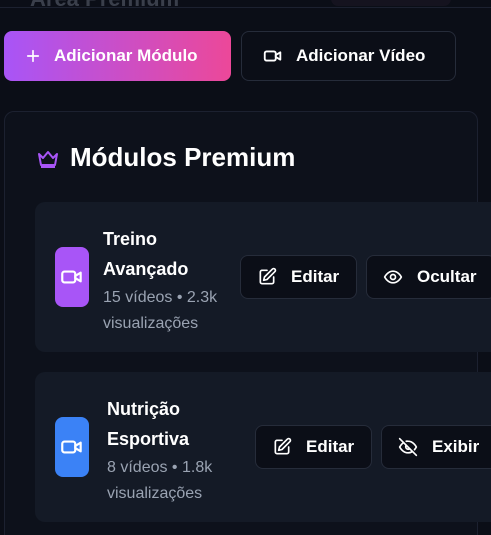 This screenshot has width=491, height=535. I want to click on eye-off-icon, so click(408, 447).